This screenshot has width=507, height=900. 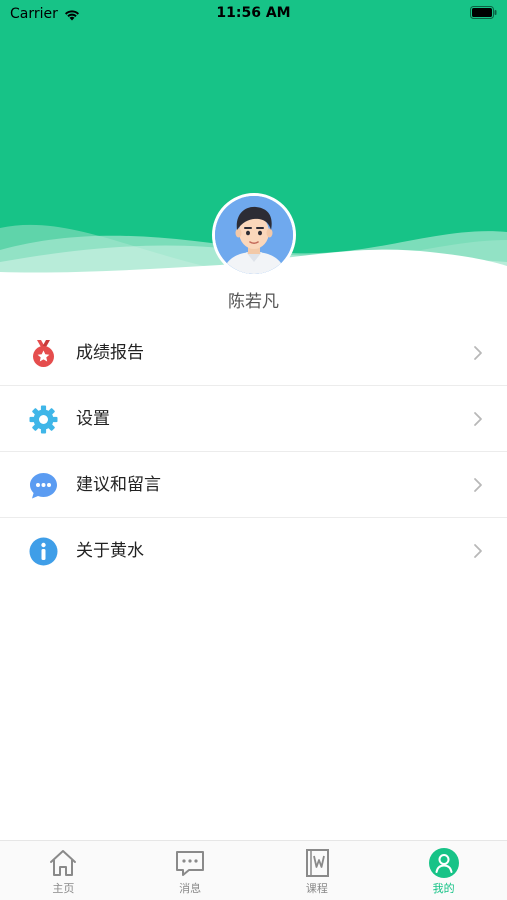 What do you see at coordinates (253, 551) in the screenshot?
I see `menu-item-about: 关于黄水` at bounding box center [253, 551].